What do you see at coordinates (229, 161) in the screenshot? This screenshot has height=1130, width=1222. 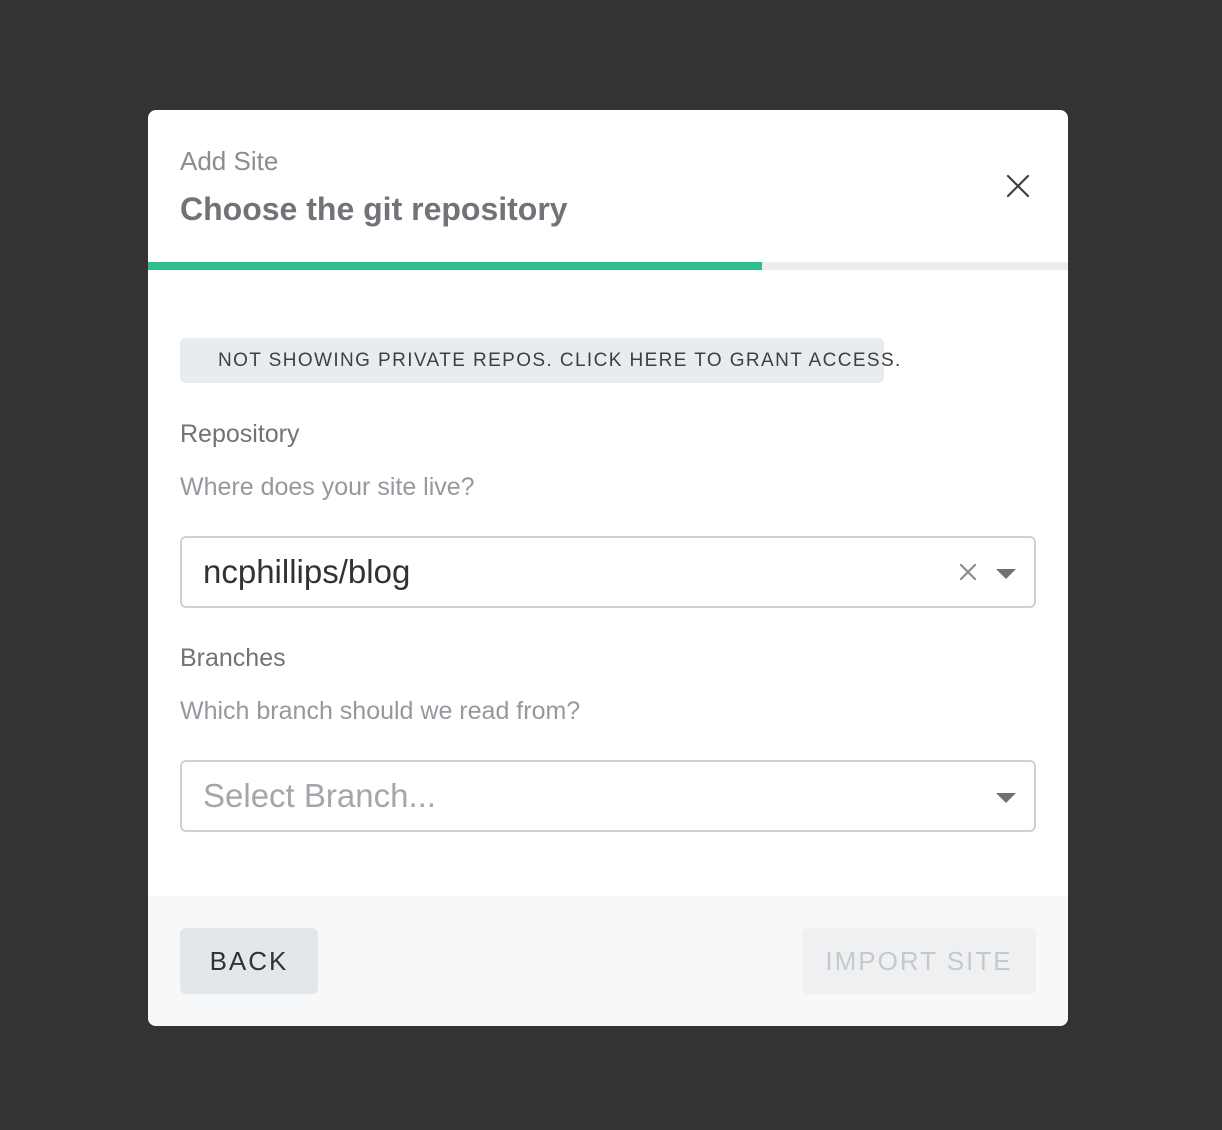 I see `modal-eyebrow: Add Site` at bounding box center [229, 161].